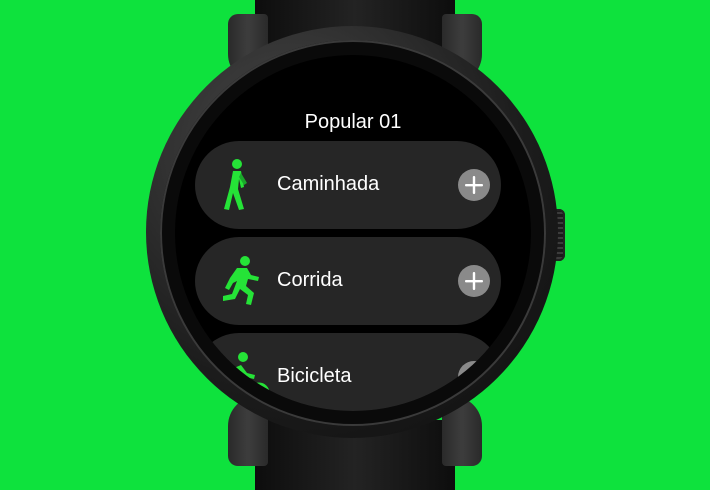 The height and width of the screenshot is (490, 710). What do you see at coordinates (314, 376) in the screenshot?
I see `activity-label: Bicicleta` at bounding box center [314, 376].